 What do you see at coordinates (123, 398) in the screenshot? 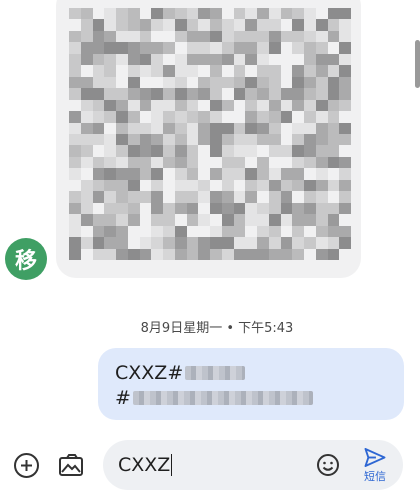
I see `outgoing-line-2-text: #` at bounding box center [123, 398].